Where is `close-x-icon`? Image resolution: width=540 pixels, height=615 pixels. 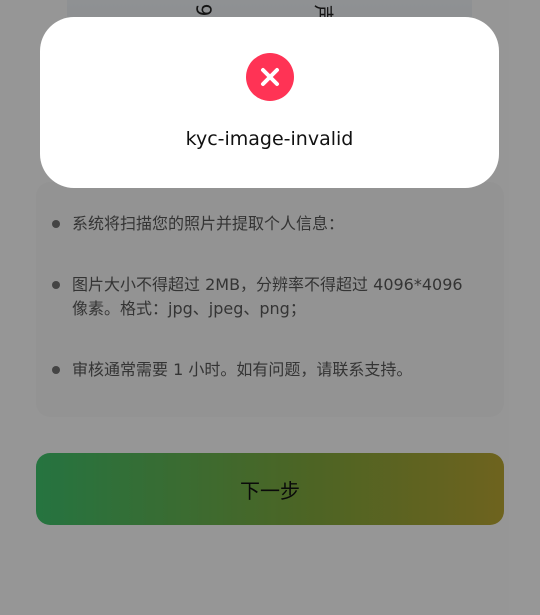 close-x-icon is located at coordinates (270, 77).